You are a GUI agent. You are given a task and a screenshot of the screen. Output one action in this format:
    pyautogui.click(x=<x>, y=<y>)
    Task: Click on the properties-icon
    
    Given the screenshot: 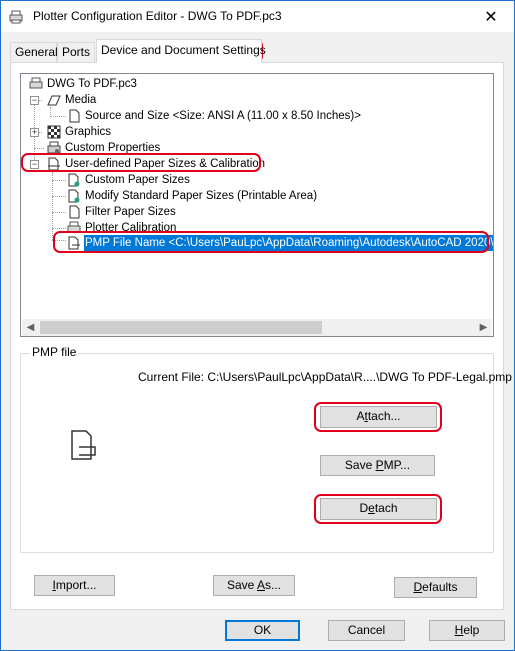 What is the action you would take?
    pyautogui.click(x=54, y=147)
    